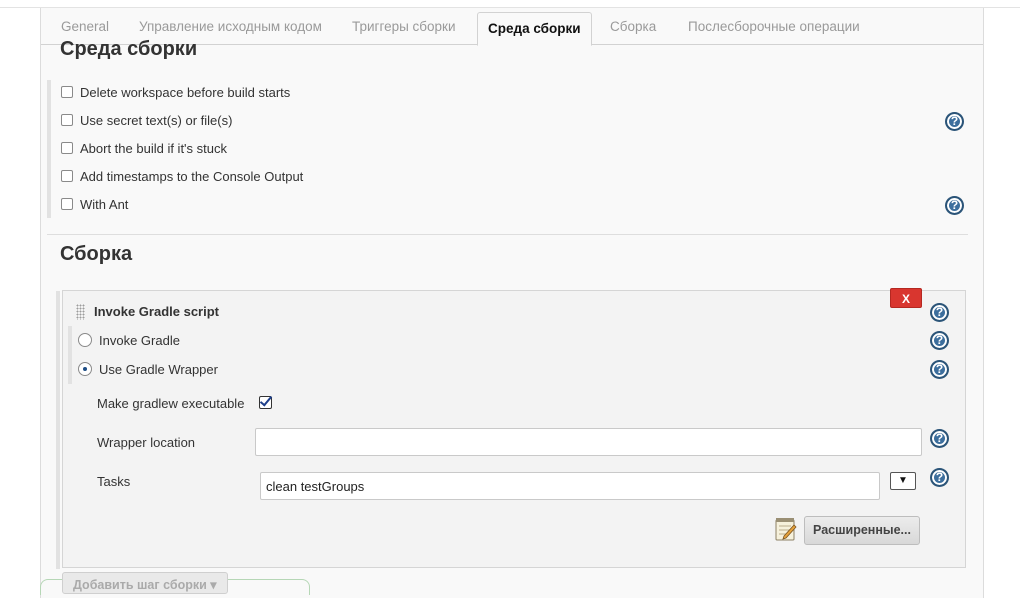 This screenshot has width=1020, height=598. What do you see at coordinates (265, 402) in the screenshot?
I see `make-executable-checkbox` at bounding box center [265, 402].